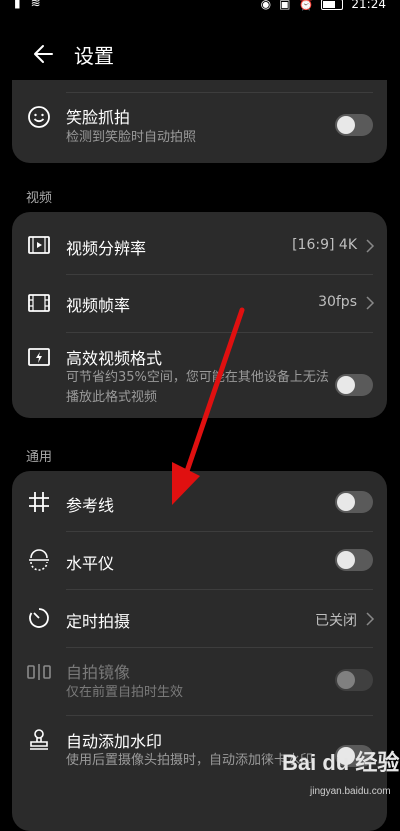  What do you see at coordinates (39, 245) in the screenshot?
I see `video-resolution-icon` at bounding box center [39, 245].